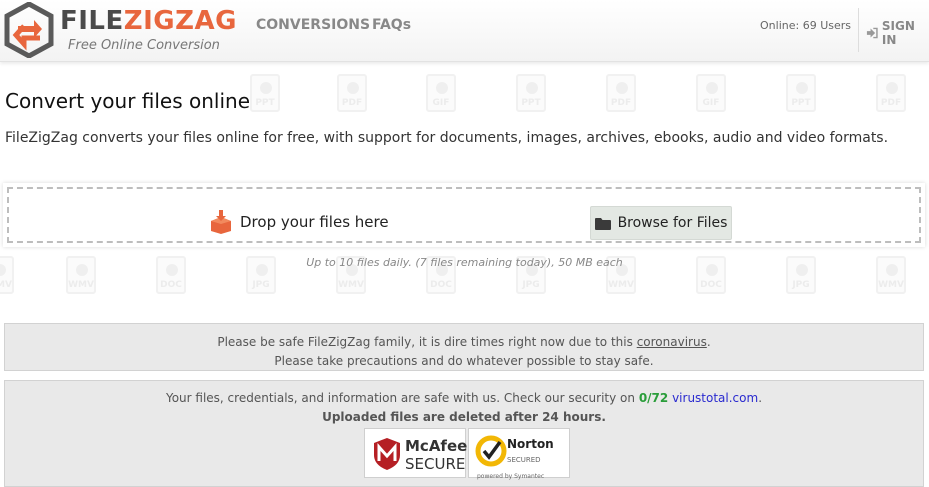 This screenshot has width=929, height=487. Describe the element at coordinates (314, 222) in the screenshot. I see `drop-label-text: Drop your files here` at that location.